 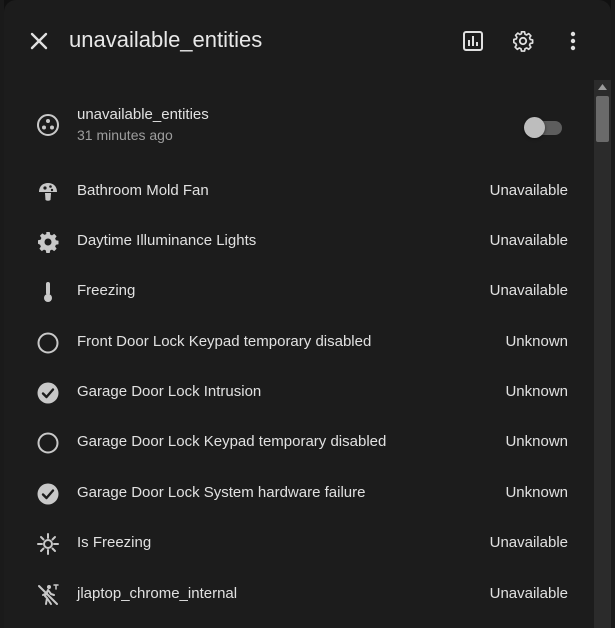 I want to click on group-toggle-row: unavailable_entities 31 minutes ago, so click(x=299, y=125).